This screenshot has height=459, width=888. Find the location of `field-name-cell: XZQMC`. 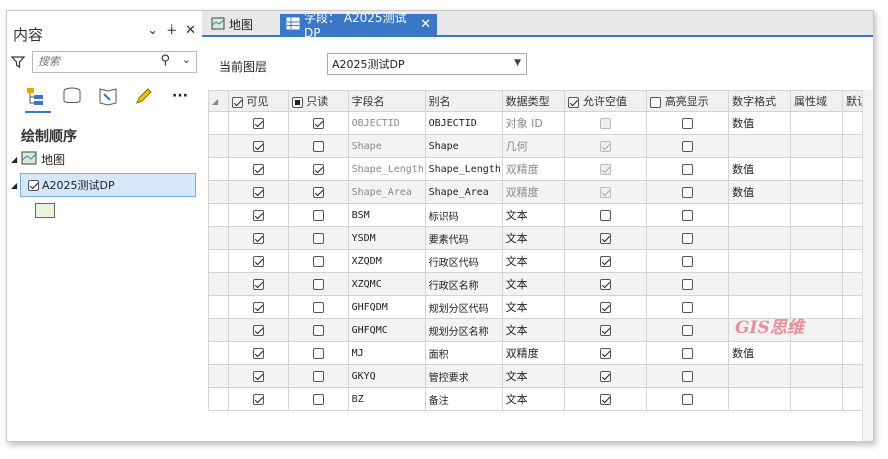

field-name-cell: XZQMC is located at coordinates (386, 284).